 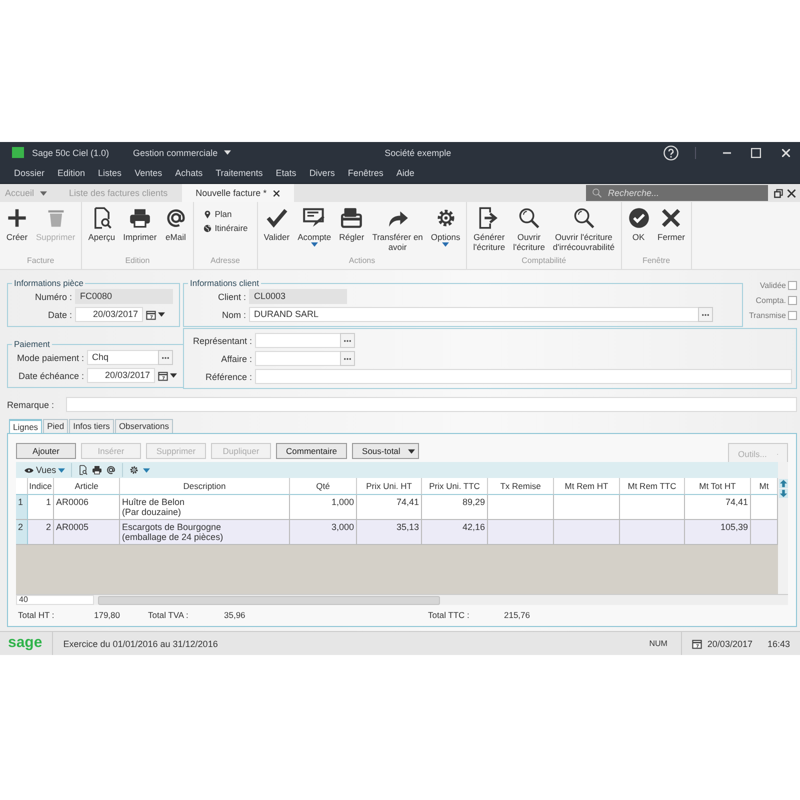 What do you see at coordinates (87, 486) in the screenshot?
I see `column-header: Article` at bounding box center [87, 486].